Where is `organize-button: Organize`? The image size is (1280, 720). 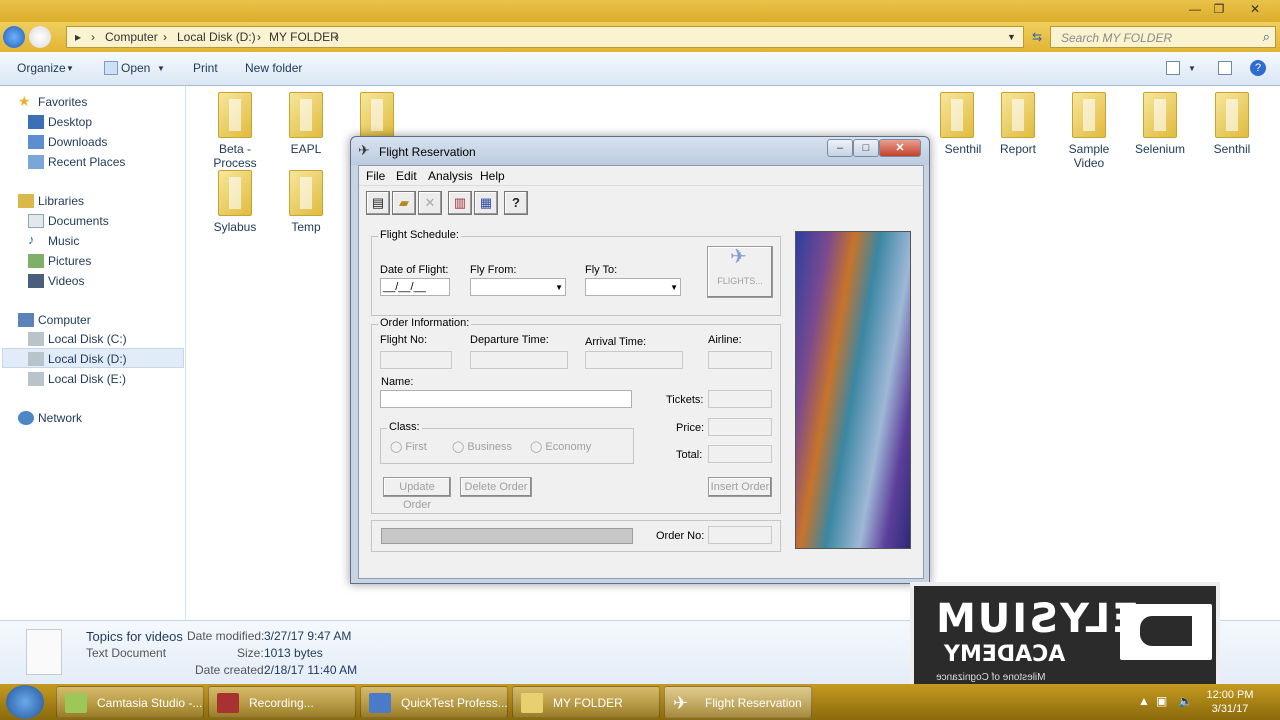 organize-button: Organize is located at coordinates (41, 68).